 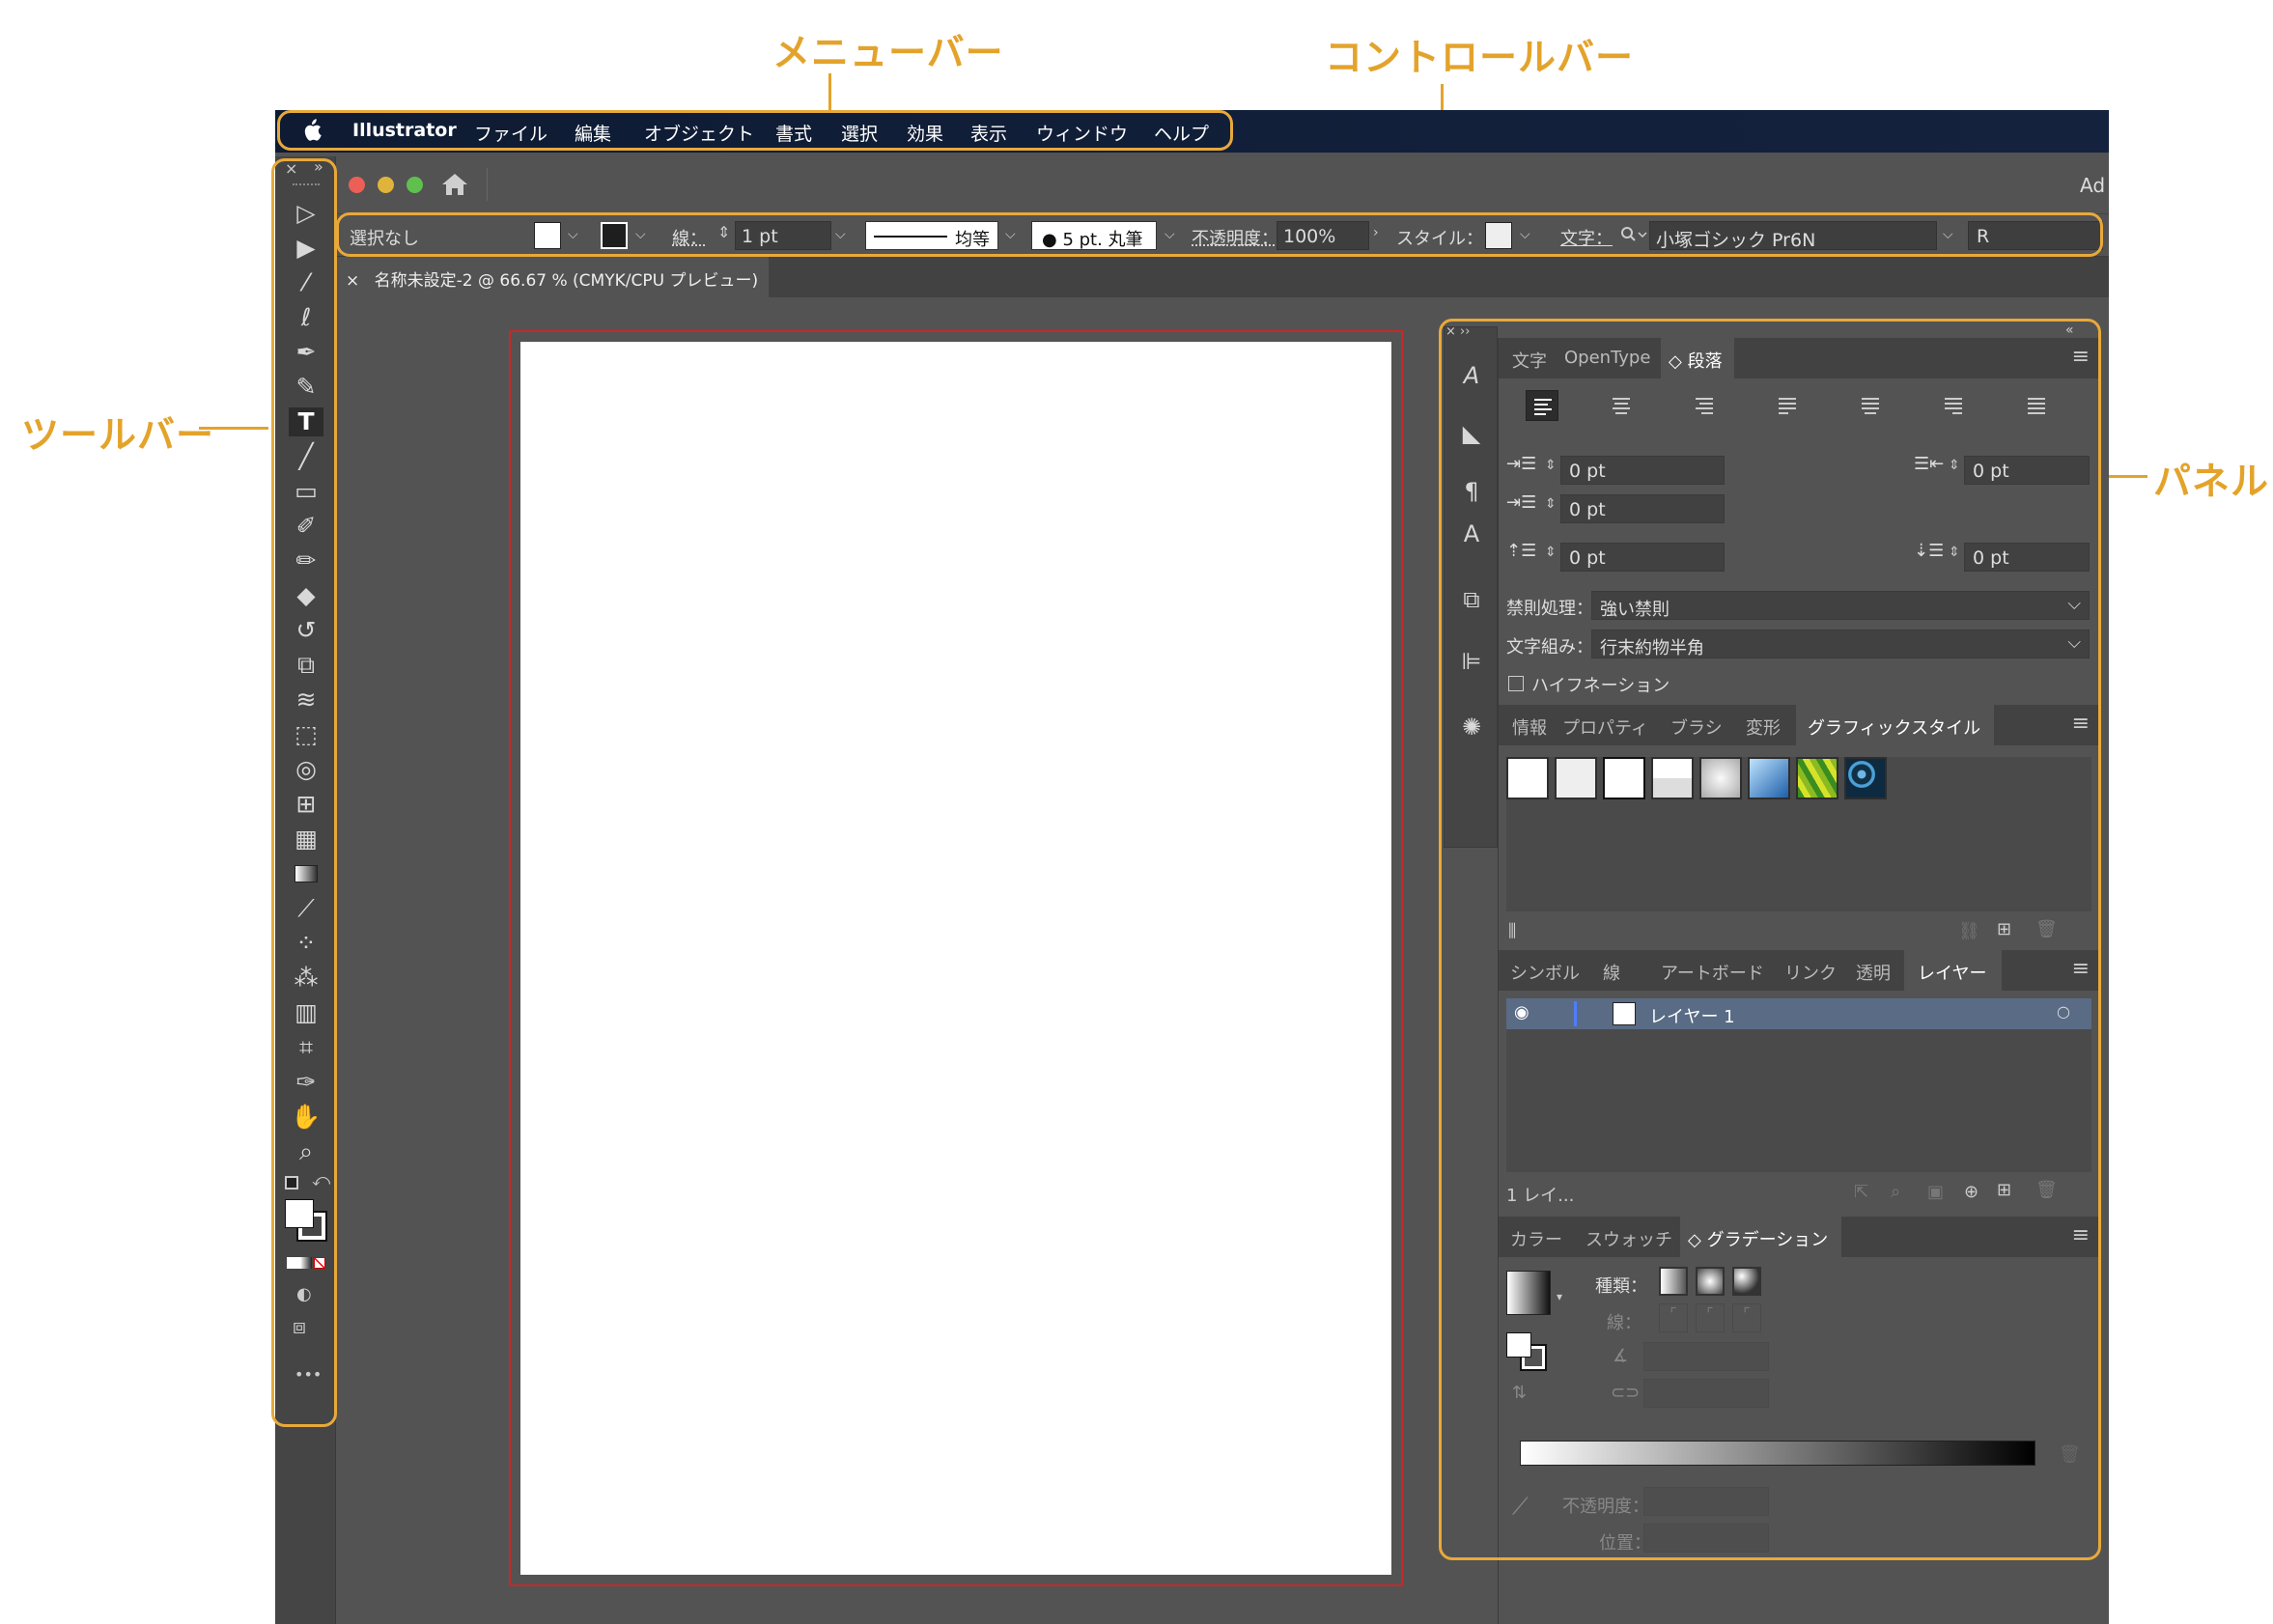 What do you see at coordinates (2027, 471) in the screenshot?
I see `right-indent-field: 0 pt` at bounding box center [2027, 471].